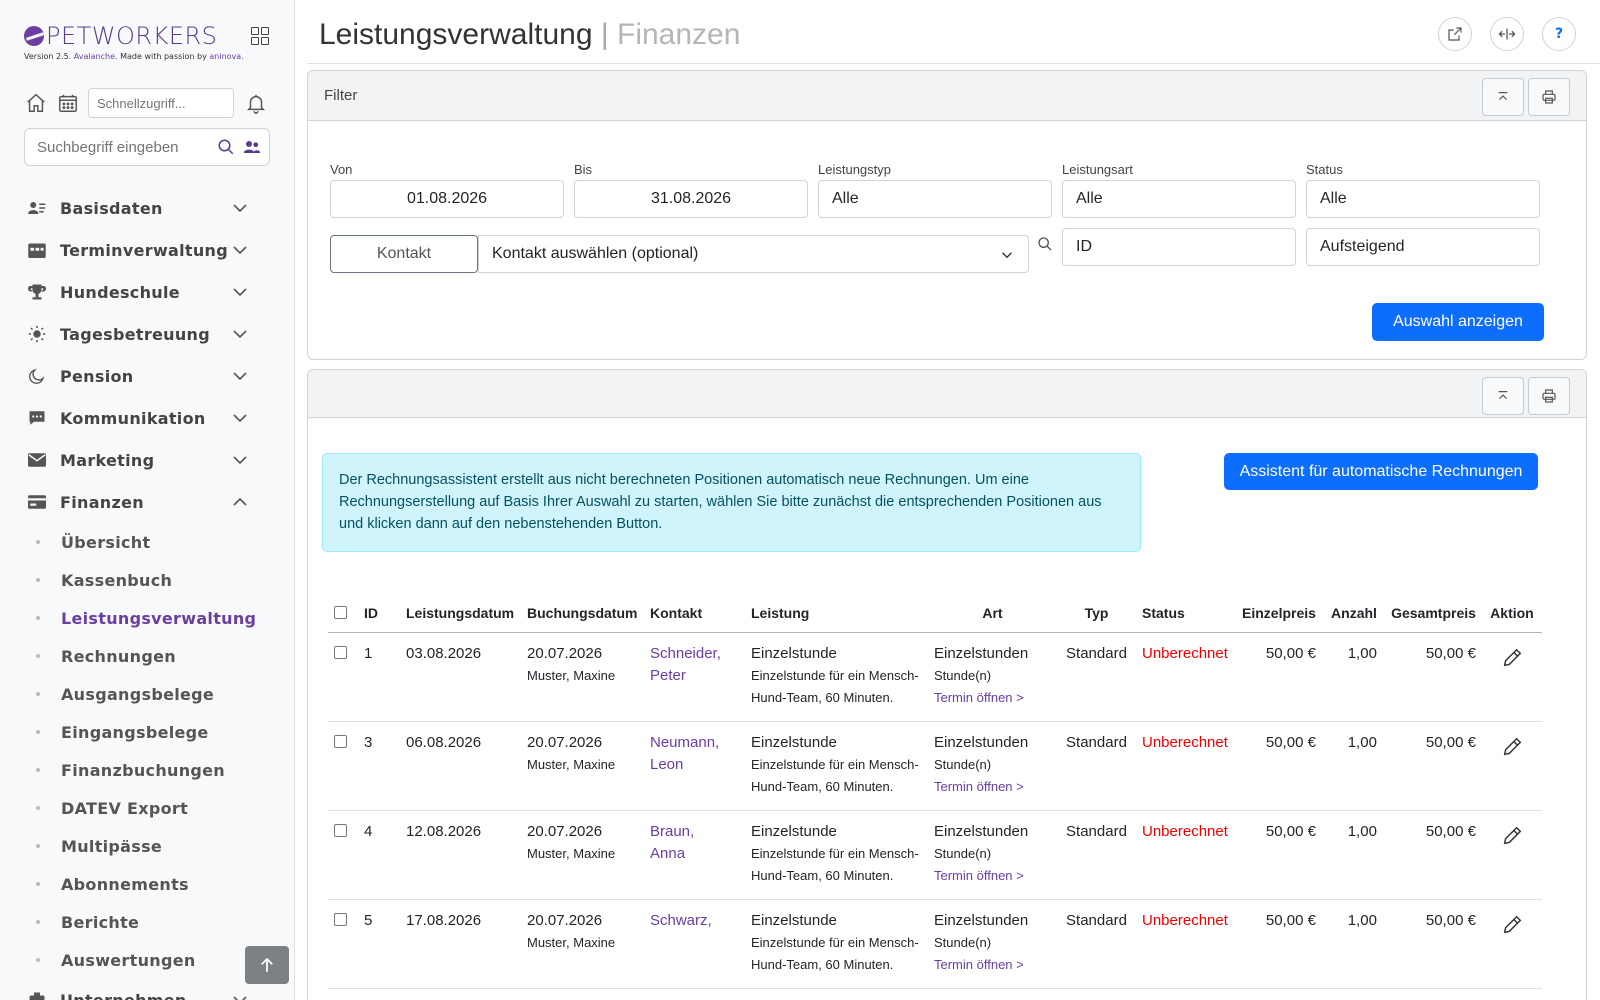 The image size is (1600, 1000). What do you see at coordinates (460, 614) in the screenshot?
I see `col-leistungsdatum: Leistungsdatum` at bounding box center [460, 614].